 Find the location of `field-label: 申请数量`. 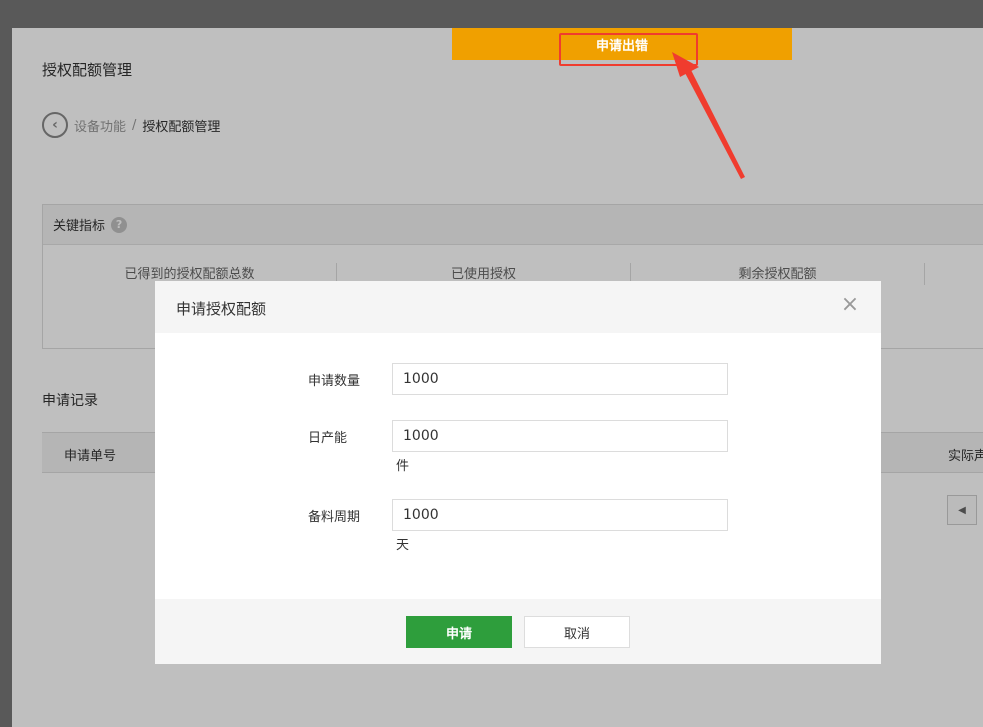

field-label: 申请数量 is located at coordinates (334, 381).